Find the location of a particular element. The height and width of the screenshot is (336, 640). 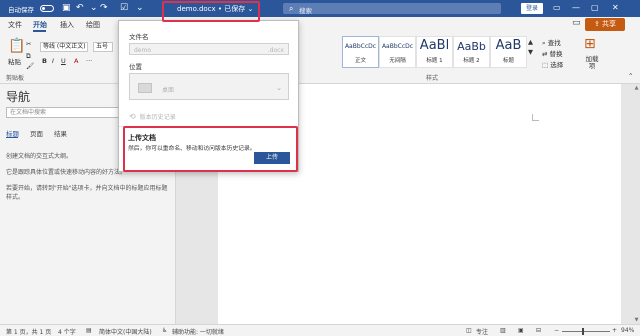

redo-icon: ↷ is located at coordinates (104, 8).